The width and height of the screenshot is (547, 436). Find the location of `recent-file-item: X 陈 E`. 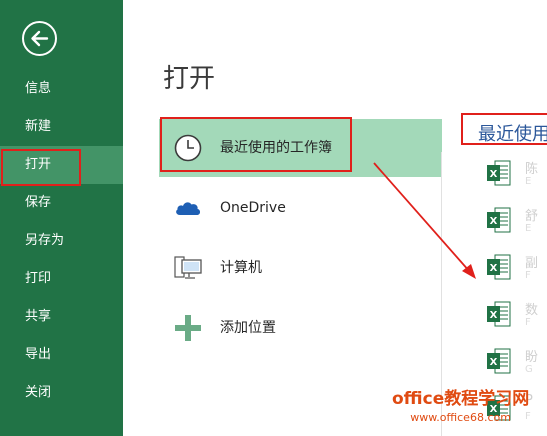

recent-file-item: X 陈 E is located at coordinates (516, 177).